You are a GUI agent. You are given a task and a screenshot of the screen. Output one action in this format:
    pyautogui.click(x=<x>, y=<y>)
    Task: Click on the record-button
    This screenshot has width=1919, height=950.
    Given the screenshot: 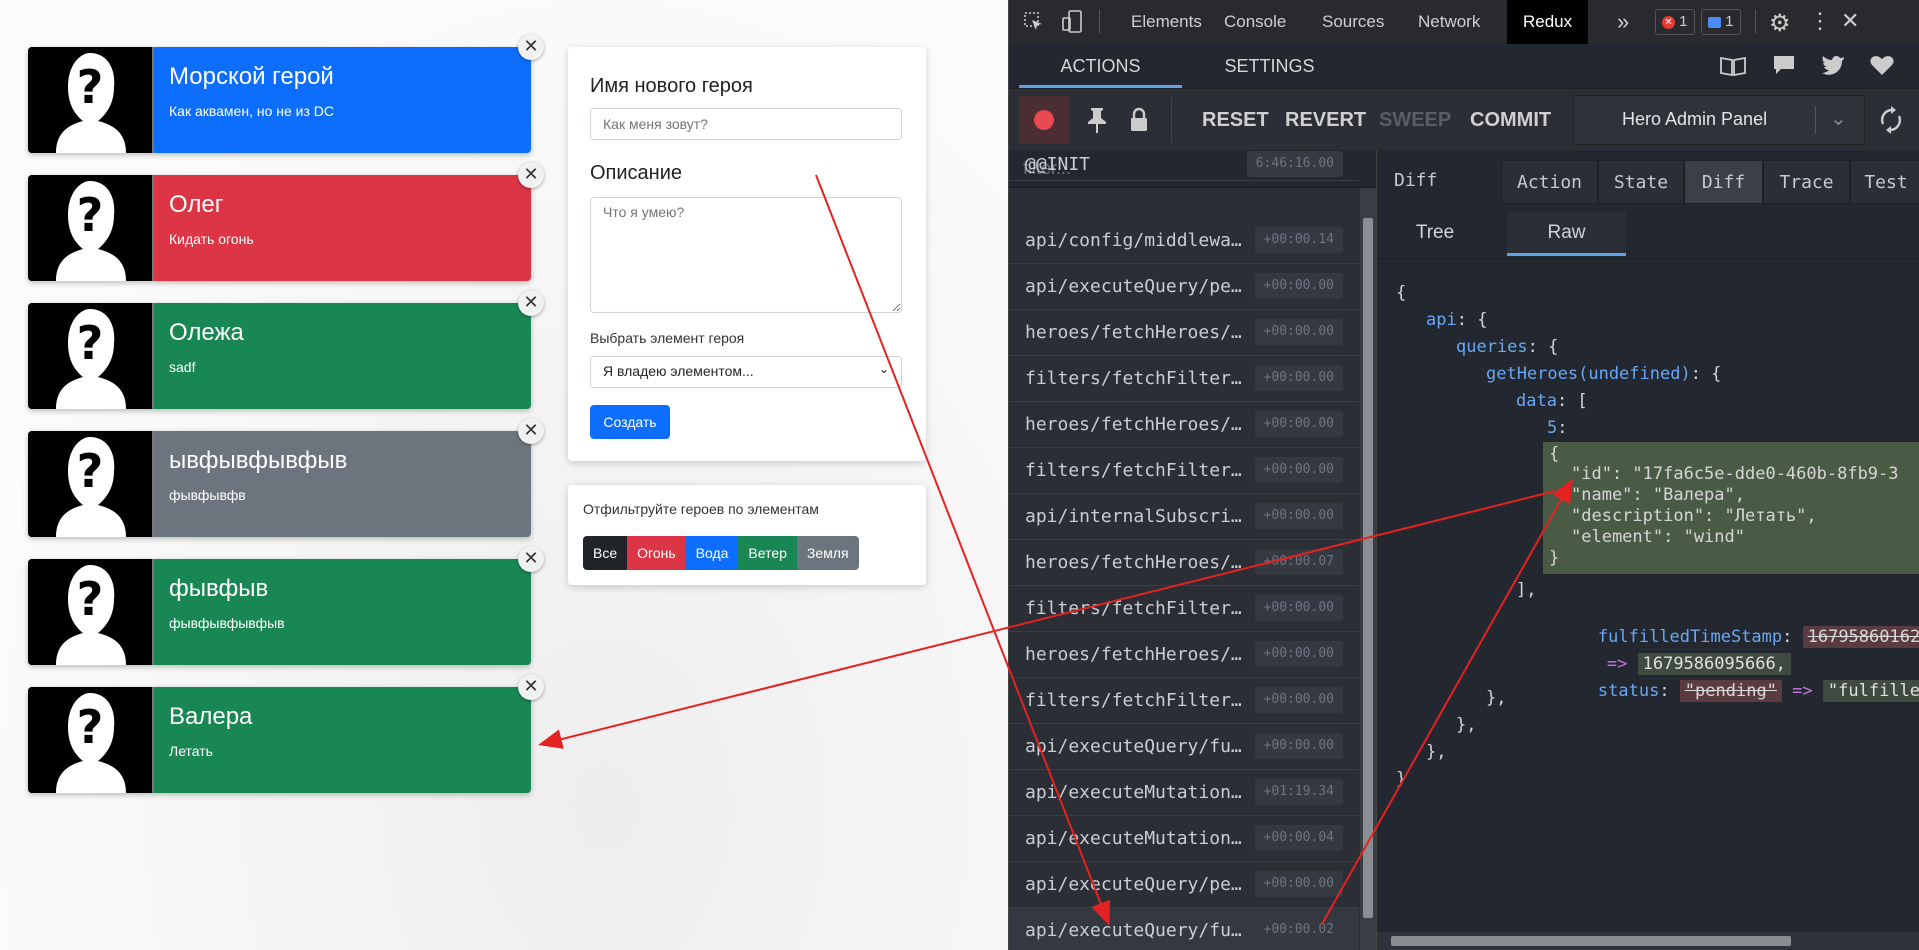 What is the action you would take?
    pyautogui.click(x=1044, y=120)
    